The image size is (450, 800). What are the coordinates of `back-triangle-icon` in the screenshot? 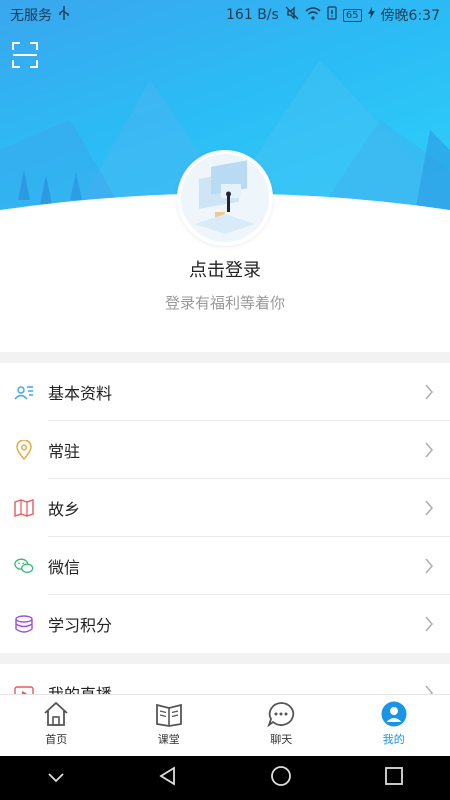 It's located at (167, 776).